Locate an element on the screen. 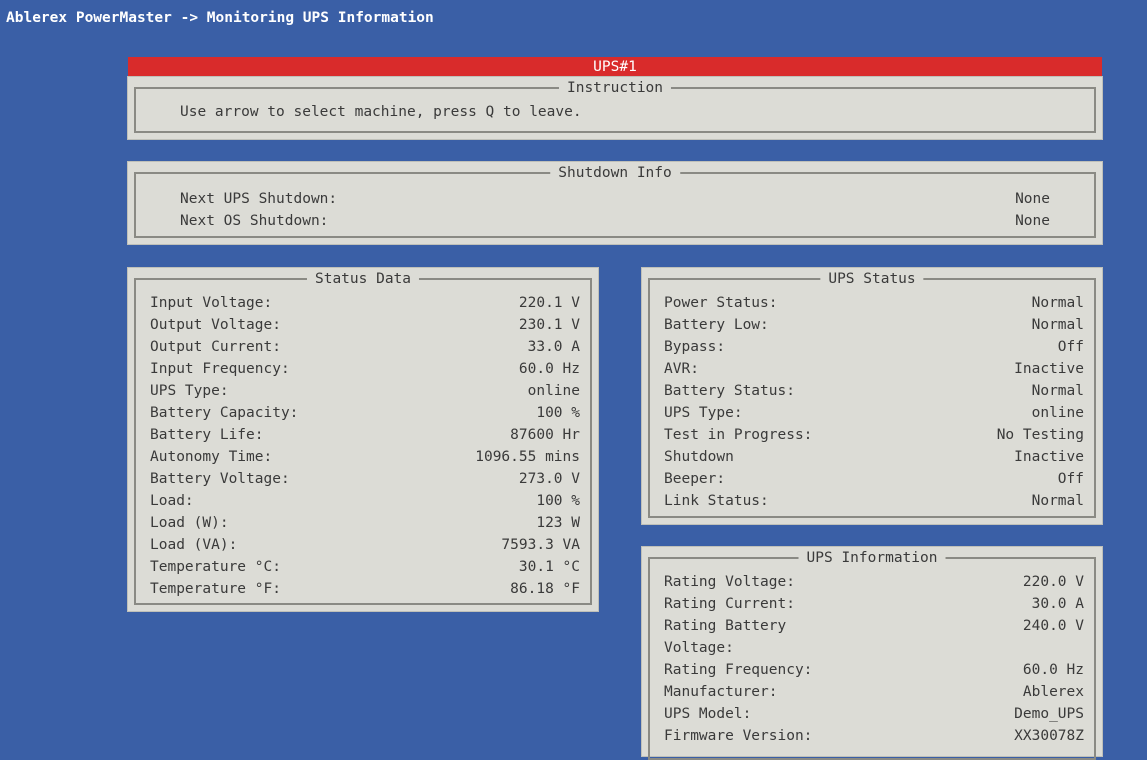 The width and height of the screenshot is (1147, 760). ups-status-label: Battery Low: is located at coordinates (716, 325).